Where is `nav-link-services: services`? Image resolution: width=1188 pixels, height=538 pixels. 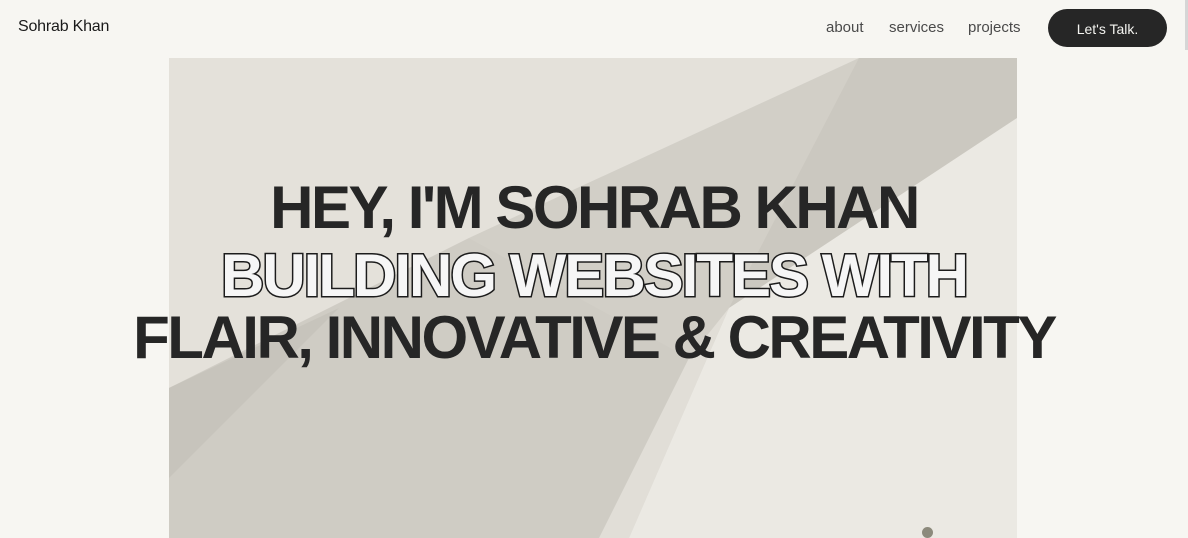 nav-link-services: services is located at coordinates (916, 27).